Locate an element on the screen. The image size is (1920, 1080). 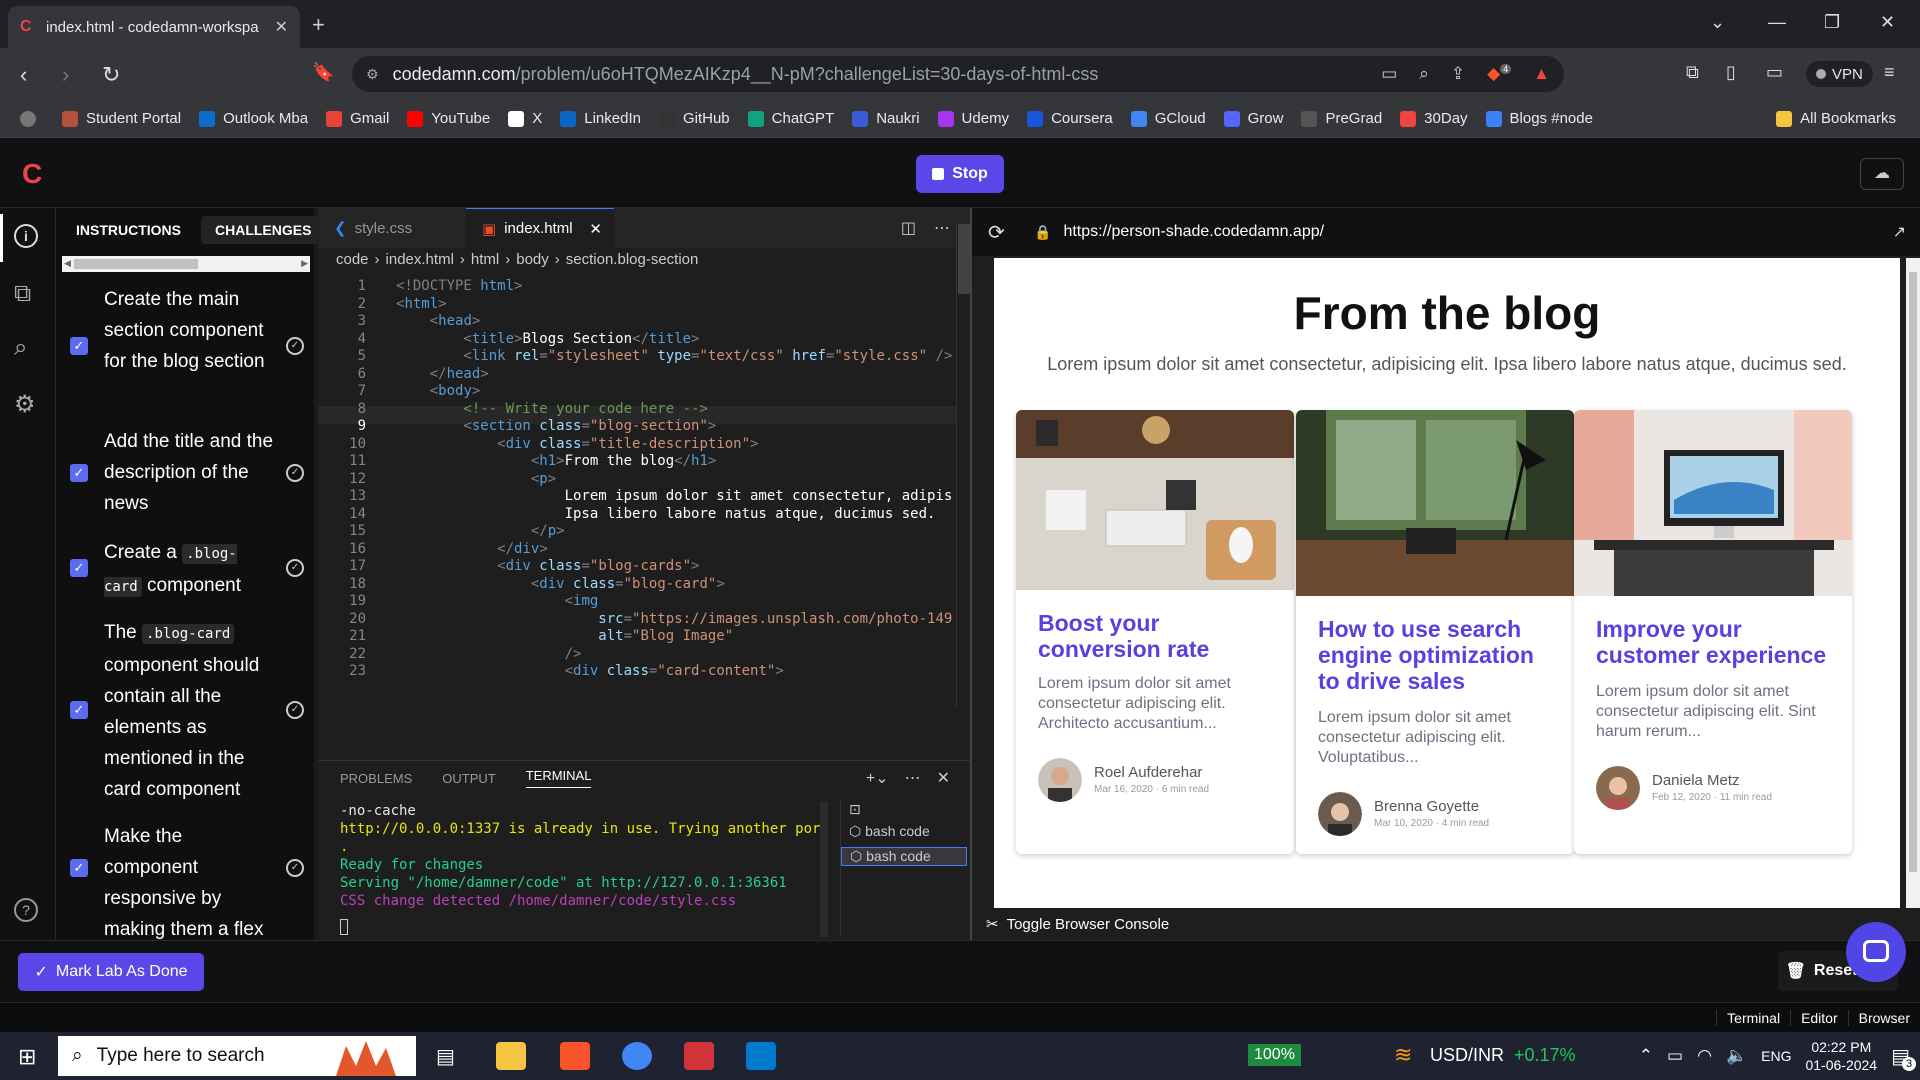
bookmark-item: Udemy is located at coordinates (973, 118).